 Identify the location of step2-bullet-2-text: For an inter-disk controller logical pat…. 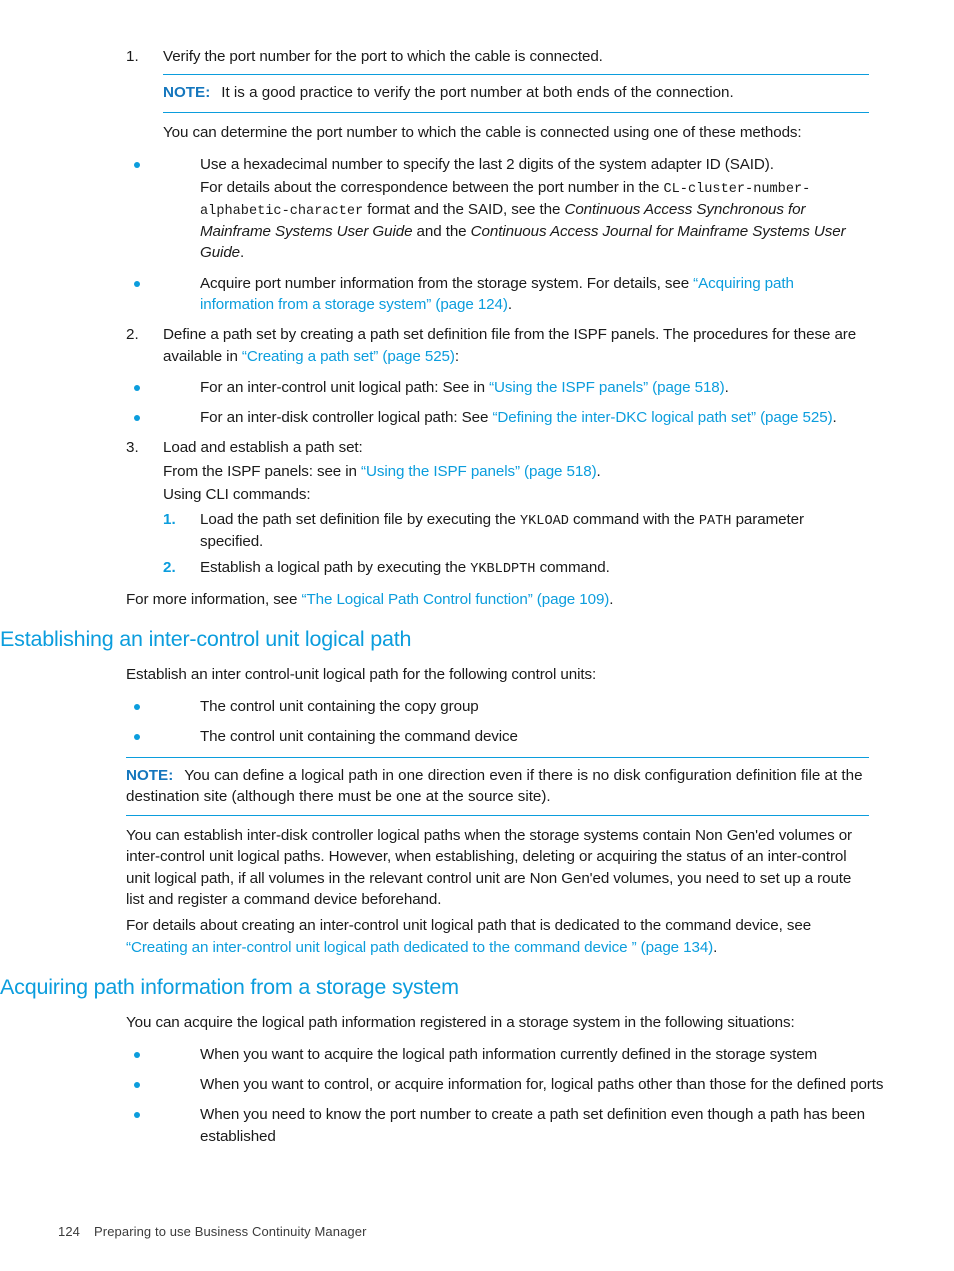
(534, 417).